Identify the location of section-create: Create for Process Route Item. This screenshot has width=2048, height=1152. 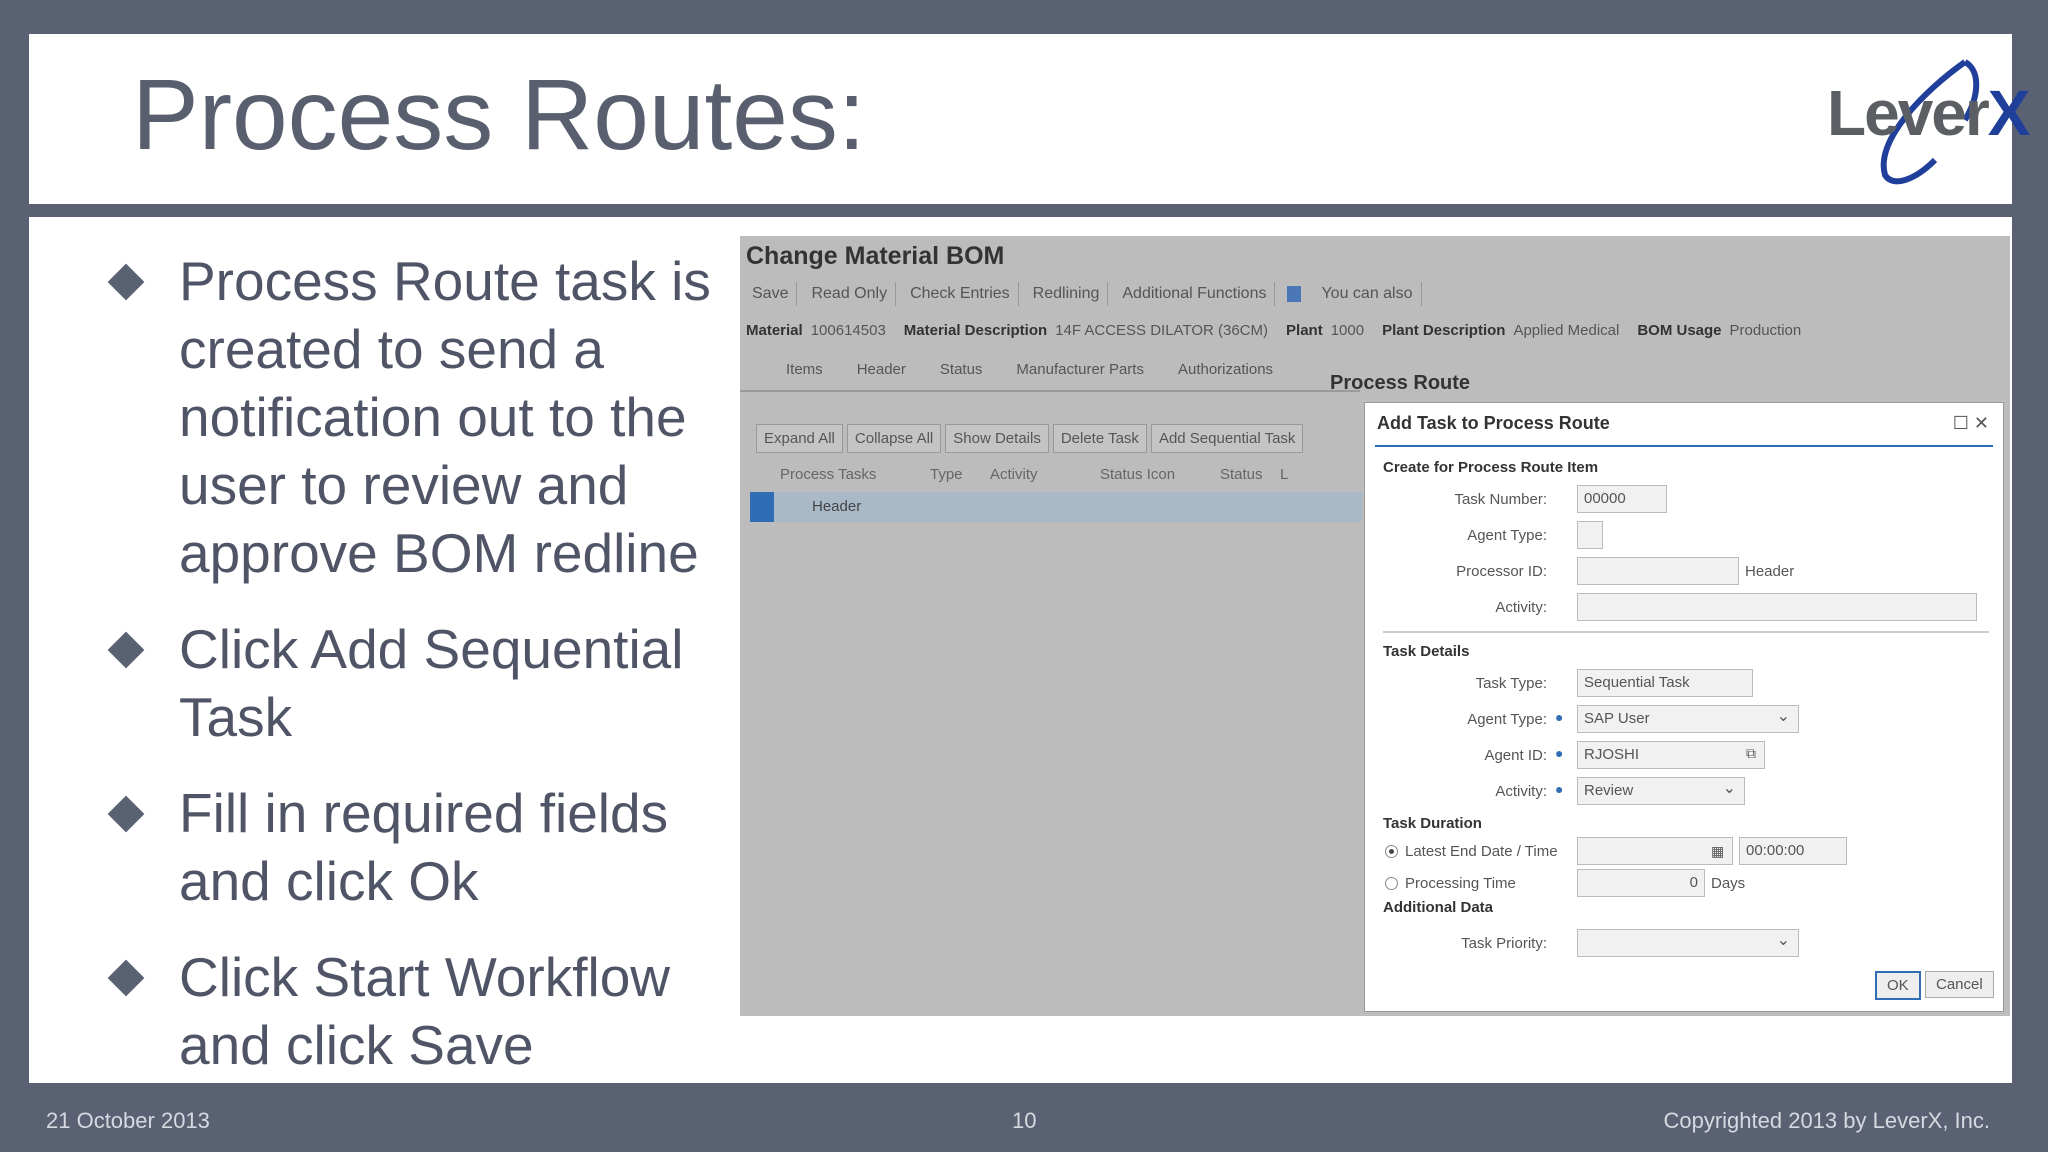
(1491, 467).